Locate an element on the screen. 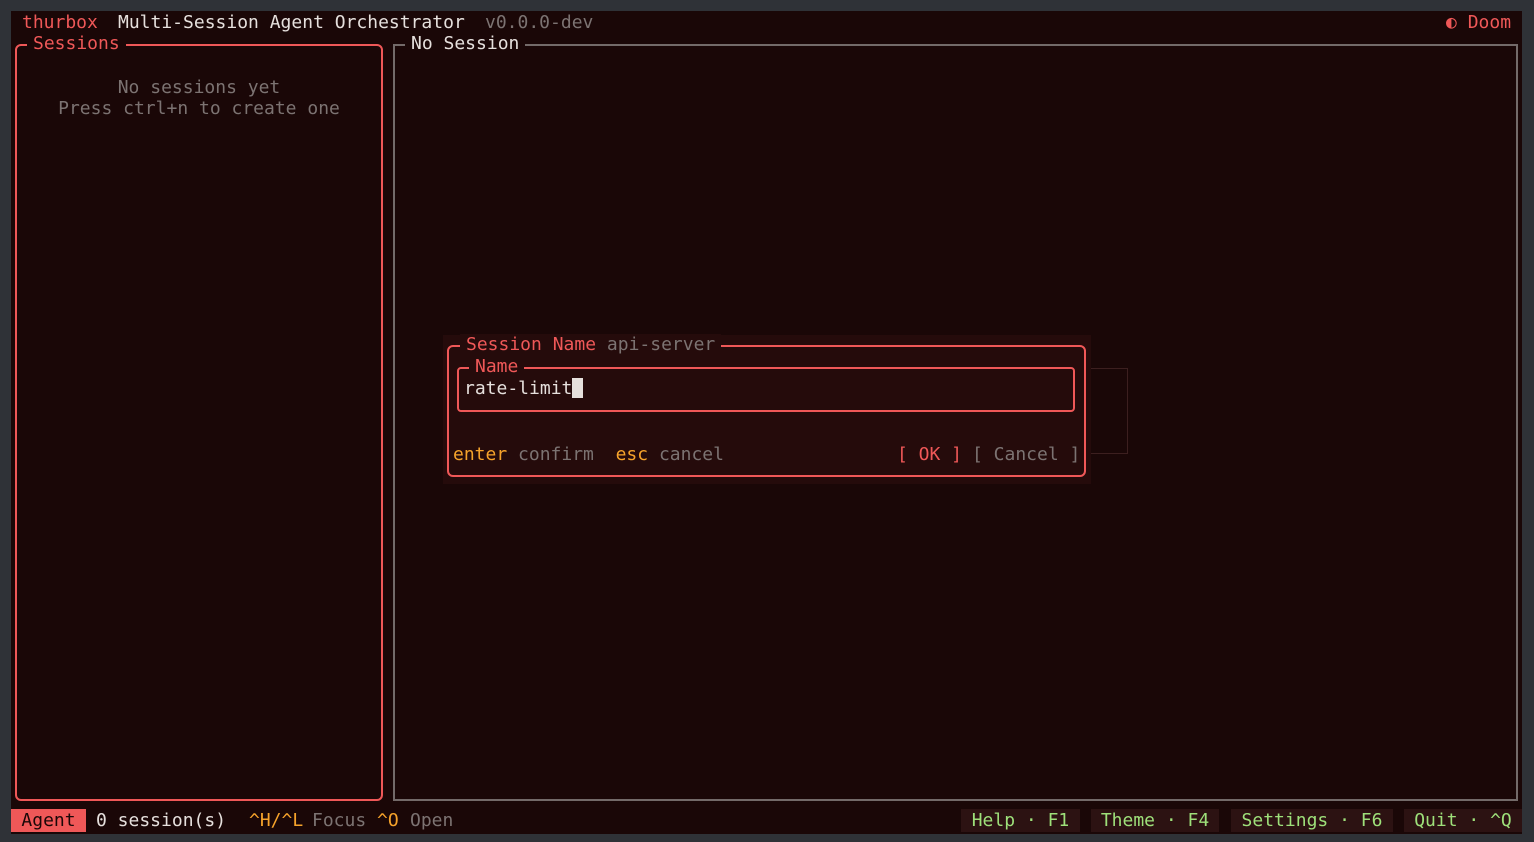 The image size is (1534, 842). name-input-box: Name rate-limit is located at coordinates (766, 384).